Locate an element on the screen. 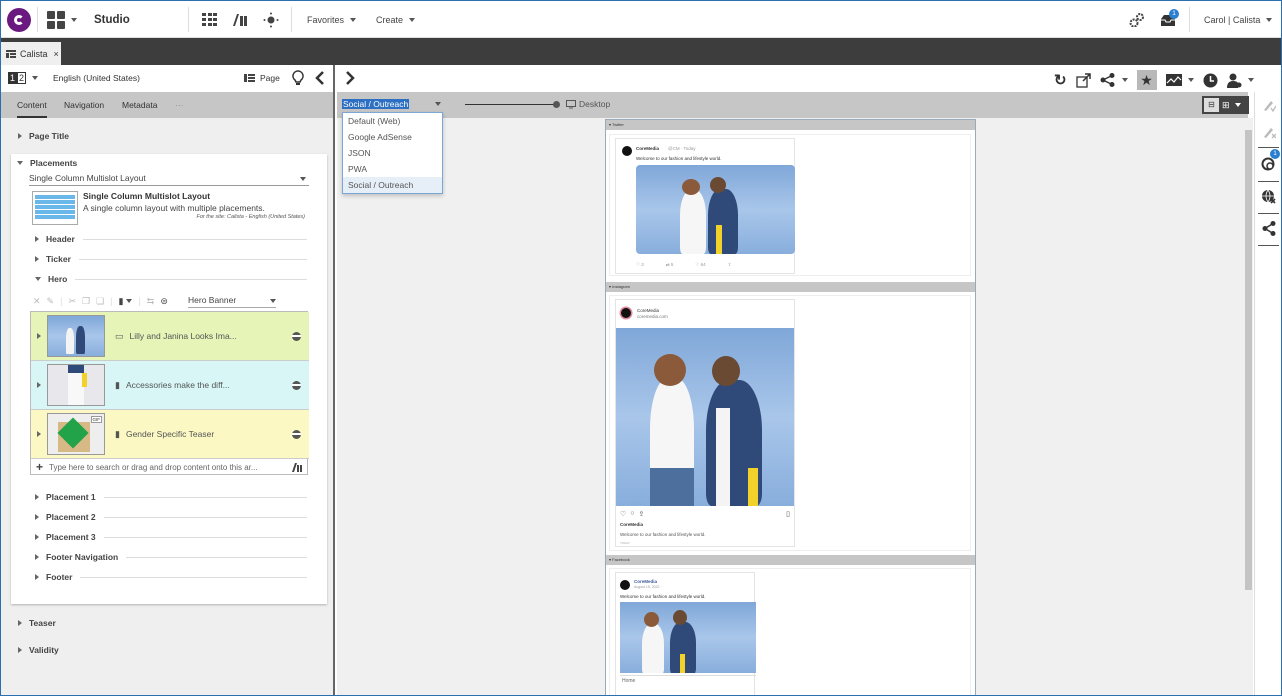 This screenshot has height=696, width=1282. add-icon: + is located at coordinates (39, 467).